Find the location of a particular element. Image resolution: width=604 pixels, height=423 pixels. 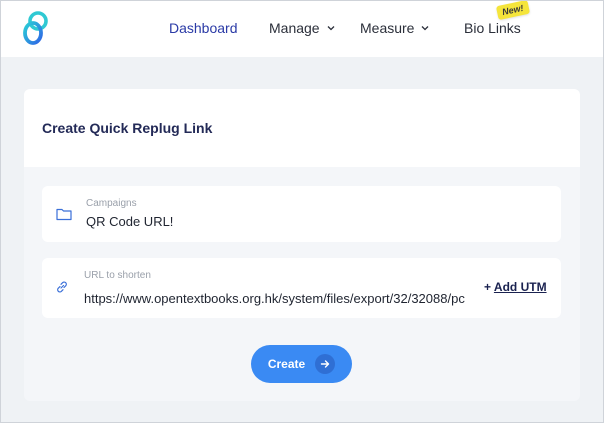

nav-bio-links: Bio Links is located at coordinates (492, 28).